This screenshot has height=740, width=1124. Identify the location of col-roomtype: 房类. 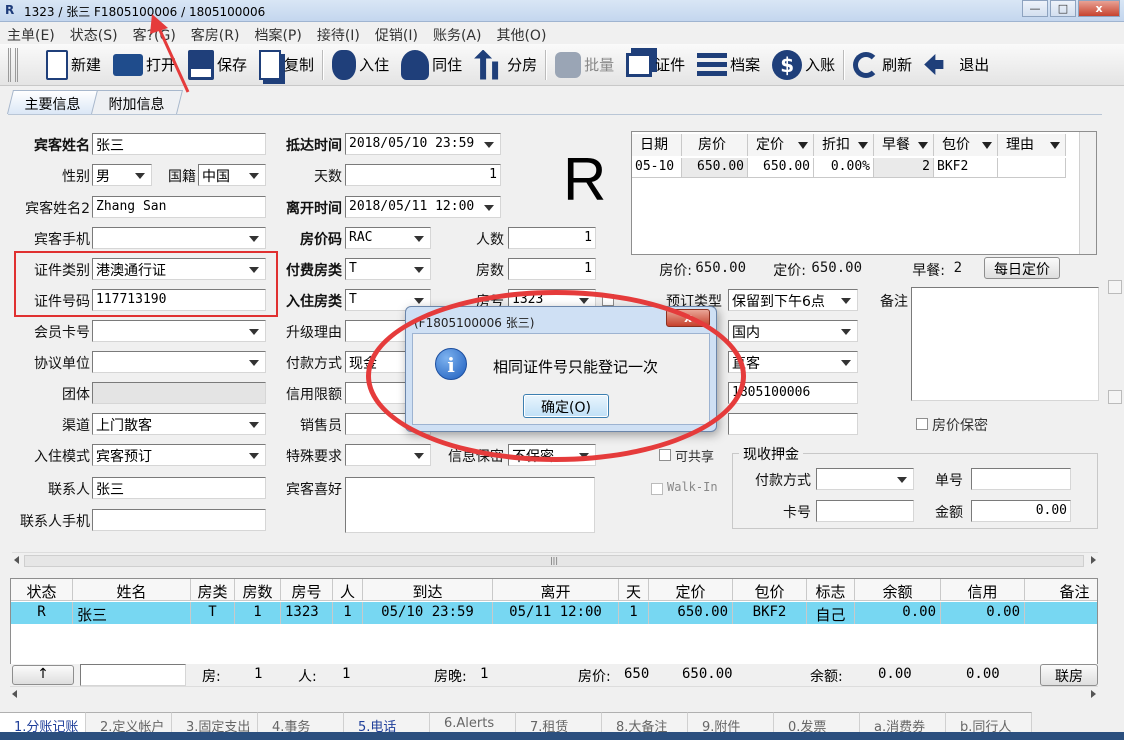
(213, 590).